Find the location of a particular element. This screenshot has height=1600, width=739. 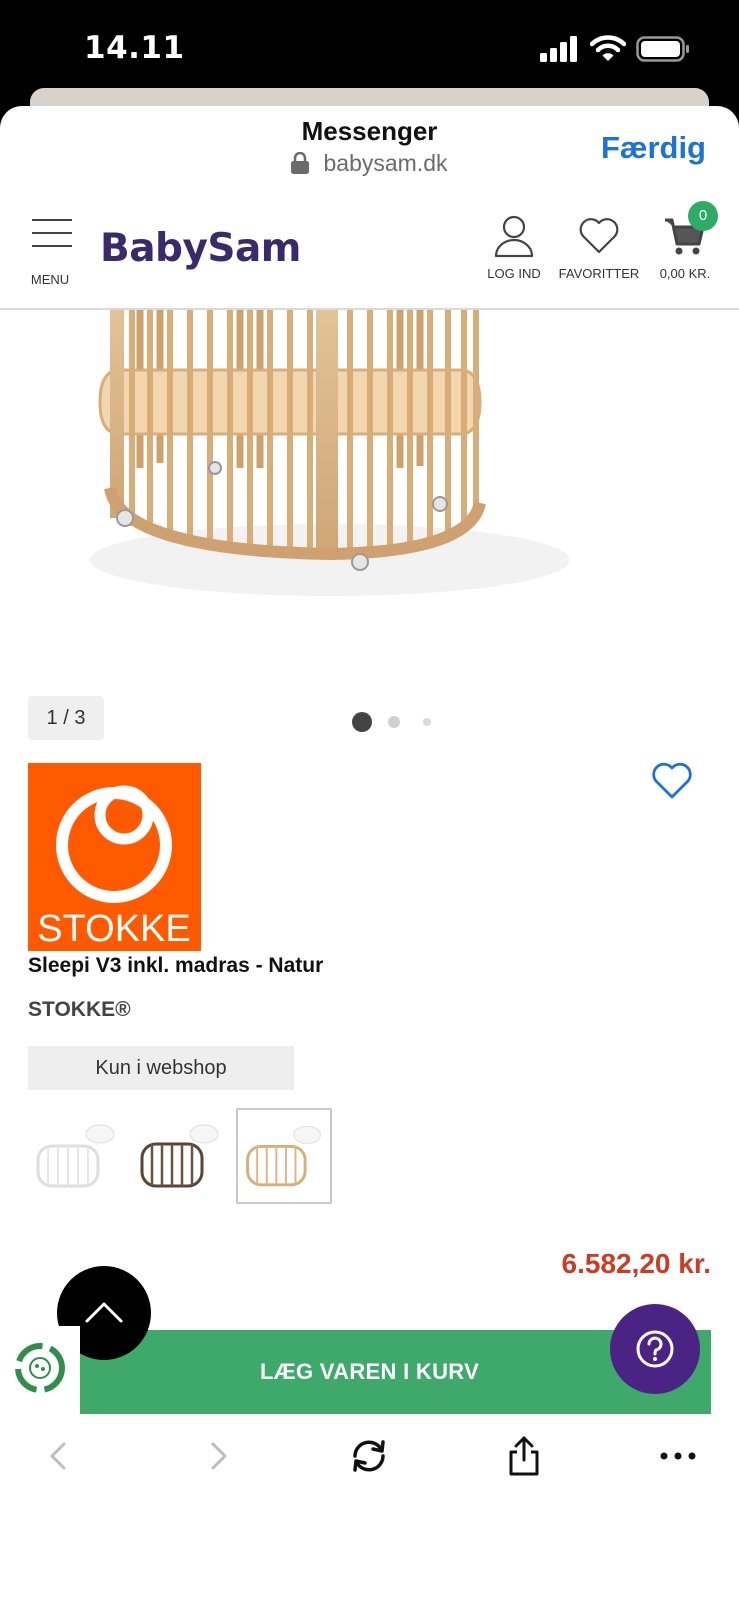

variant-white is located at coordinates (76, 1156).